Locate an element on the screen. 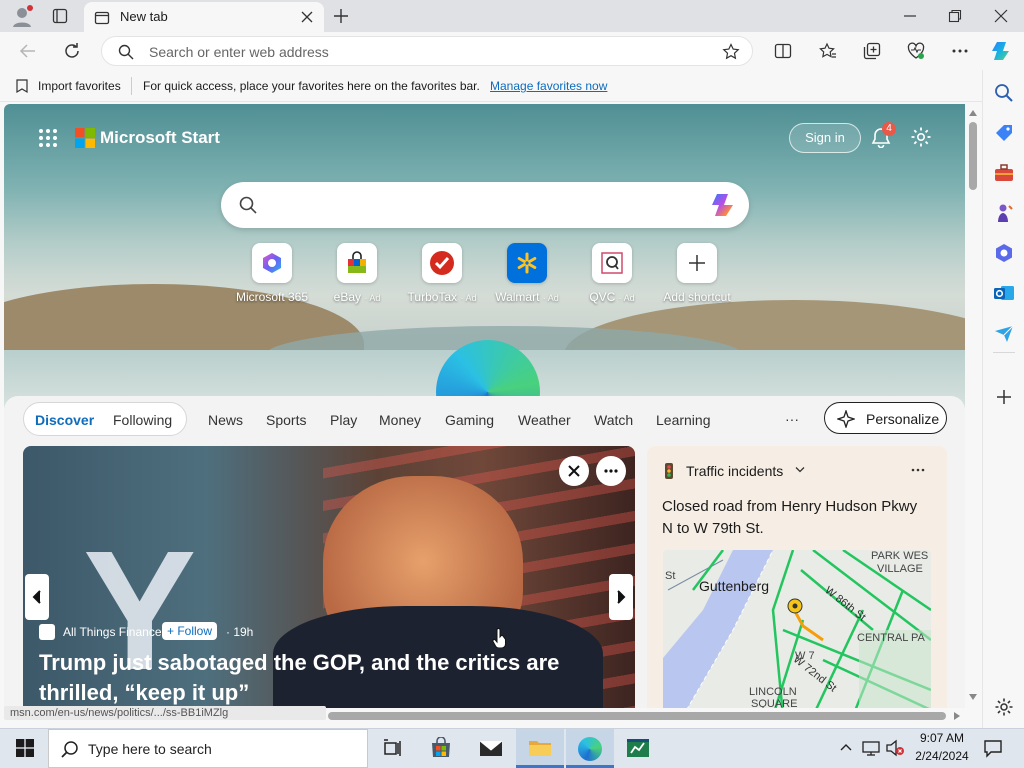  tab-discover: Discover is located at coordinates (64, 420).